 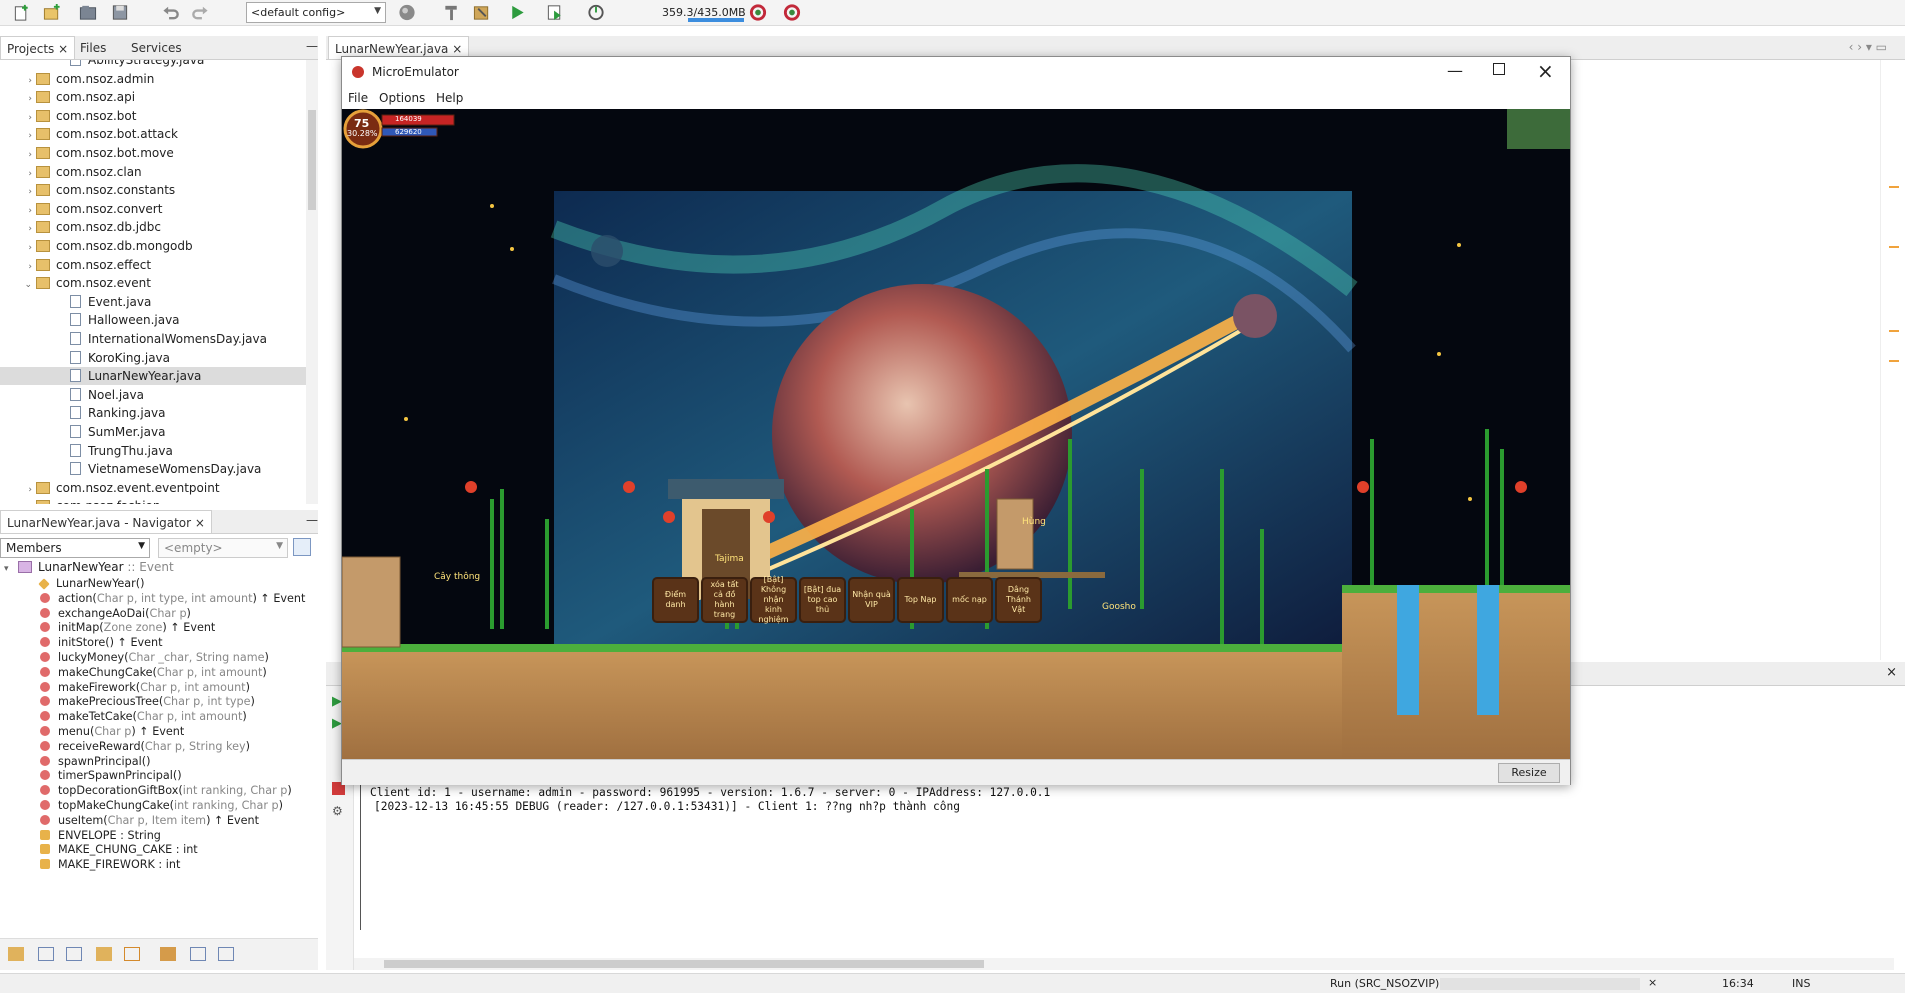 What do you see at coordinates (104, 954) in the screenshot?
I see `lock-icon` at bounding box center [104, 954].